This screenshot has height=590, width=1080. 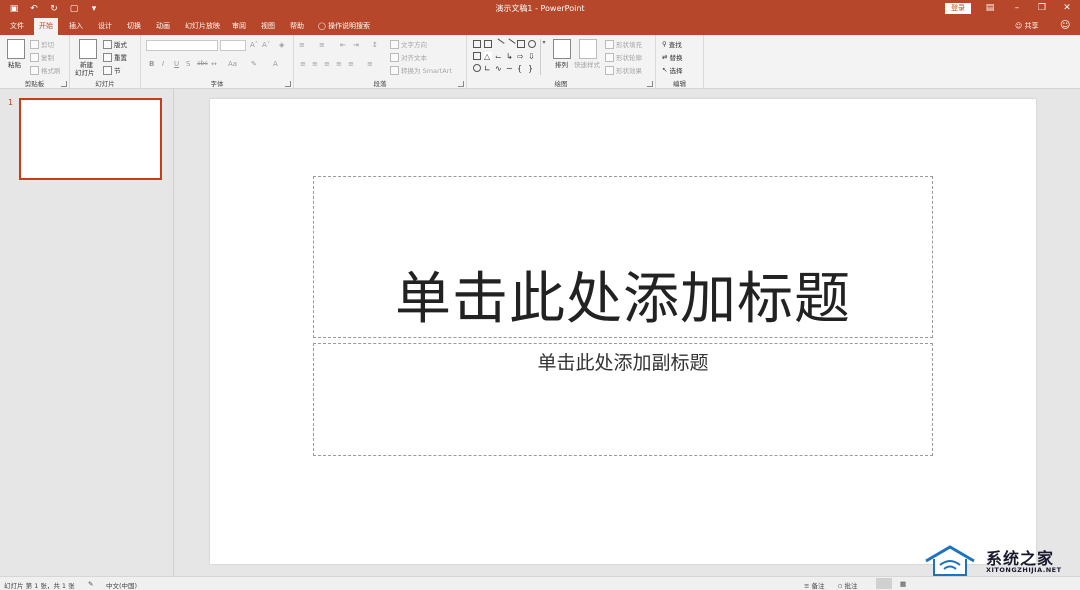 I want to click on find-button: ⚲ 查找, so click(x=672, y=44).